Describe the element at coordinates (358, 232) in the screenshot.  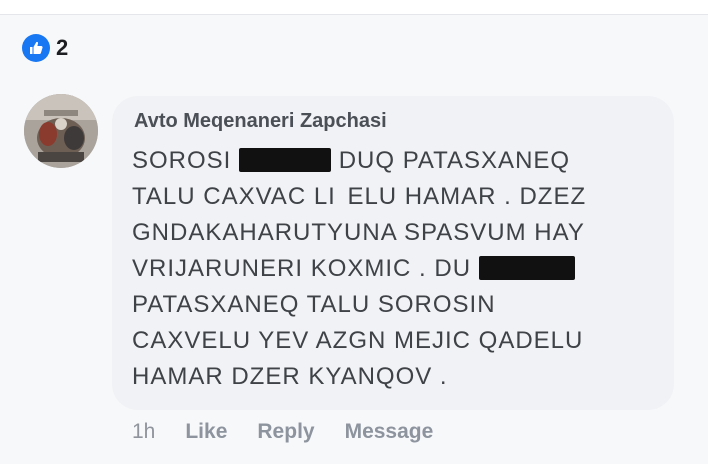
I see `comment-line-3: GNDAKAHARUTYUNA SPASVUM HAY` at that location.